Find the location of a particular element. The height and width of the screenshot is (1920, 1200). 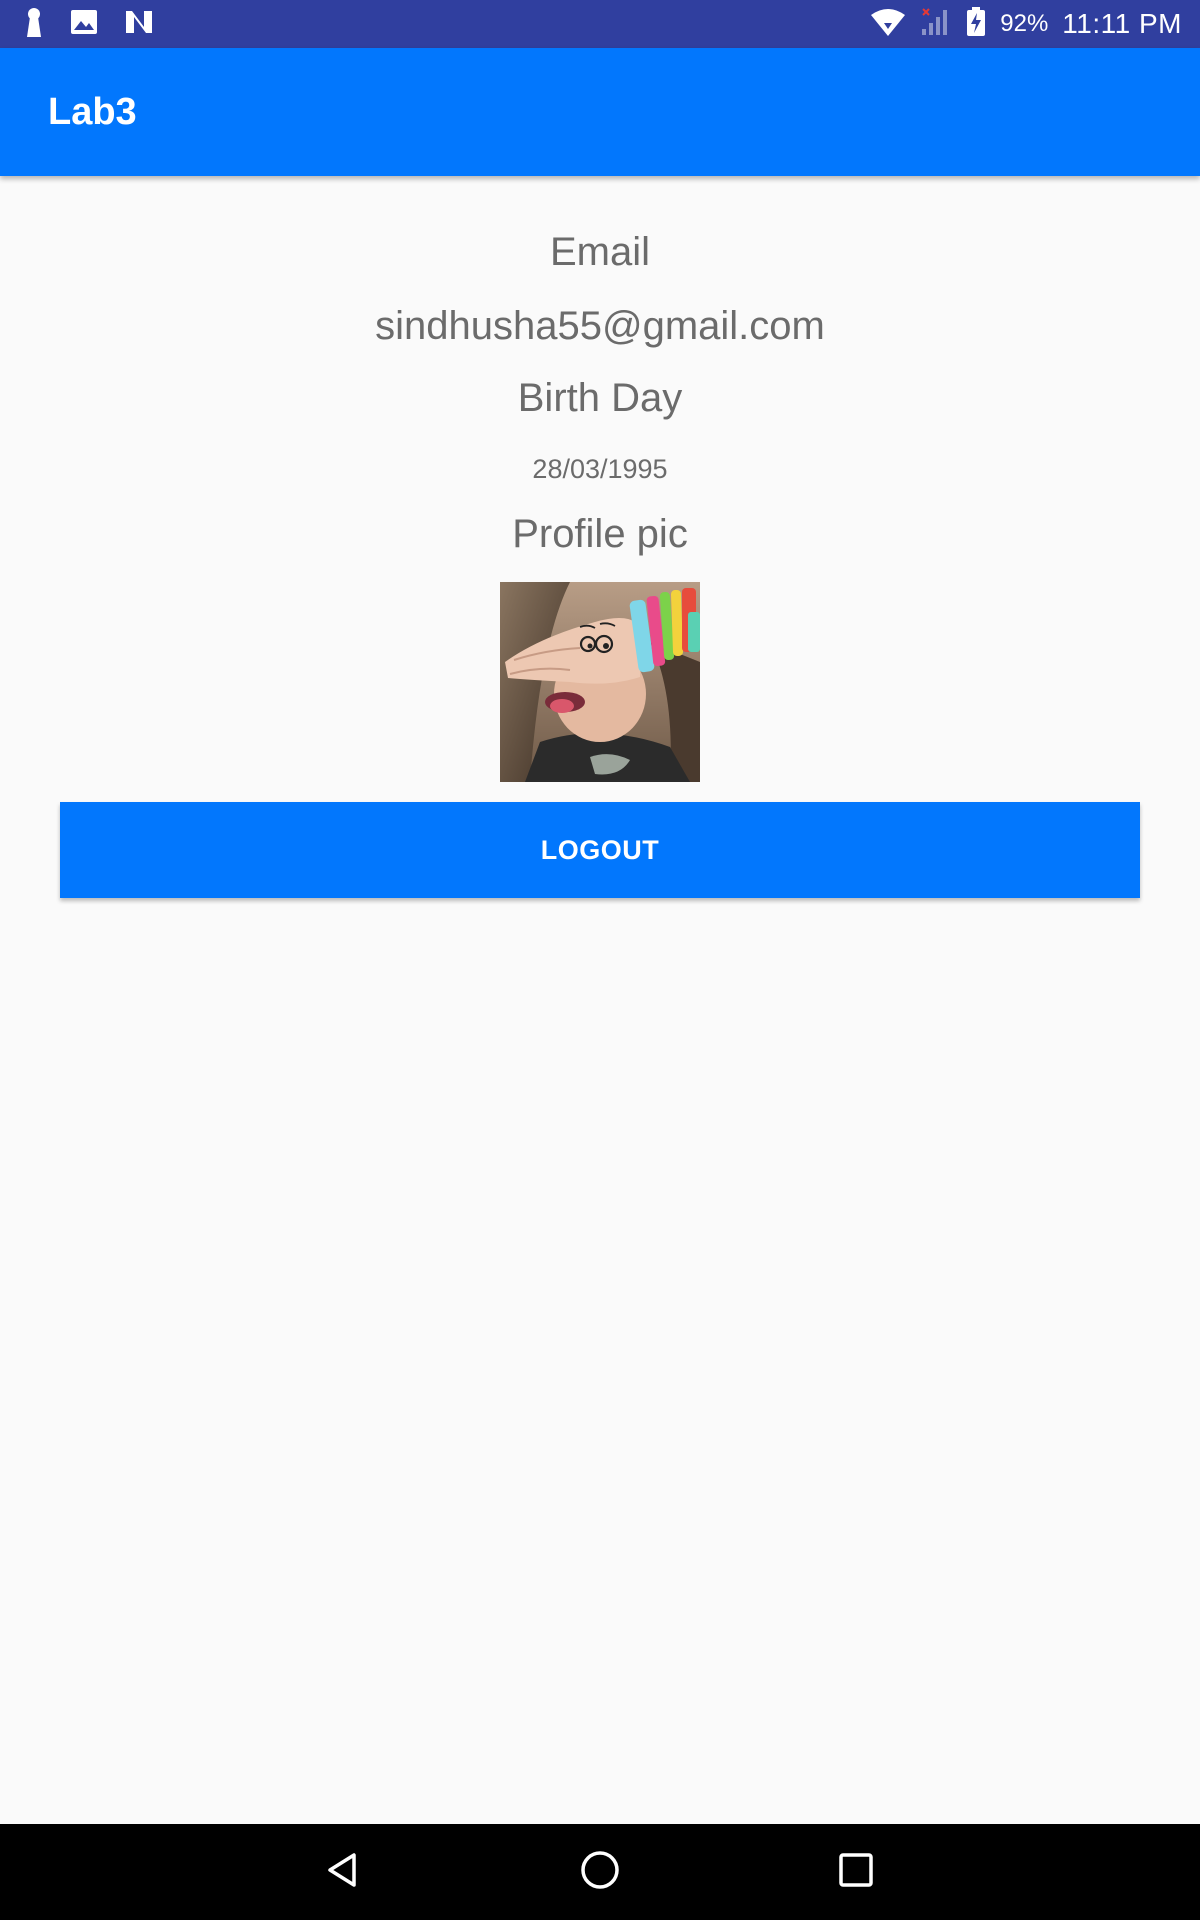

navigation-bar is located at coordinates (600, 1872).